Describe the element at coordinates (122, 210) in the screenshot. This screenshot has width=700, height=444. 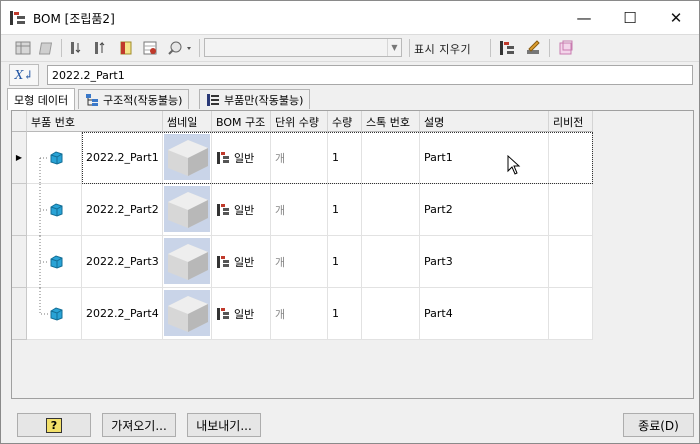
I see `part-number-cell: 2022.2_Part2` at that location.